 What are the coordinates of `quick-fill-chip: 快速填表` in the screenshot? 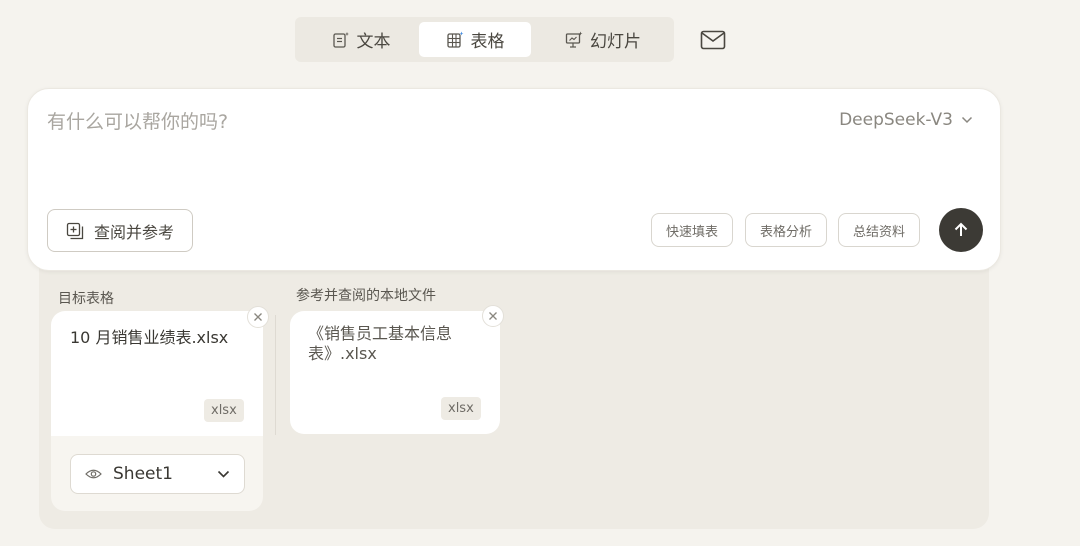 It's located at (692, 230).